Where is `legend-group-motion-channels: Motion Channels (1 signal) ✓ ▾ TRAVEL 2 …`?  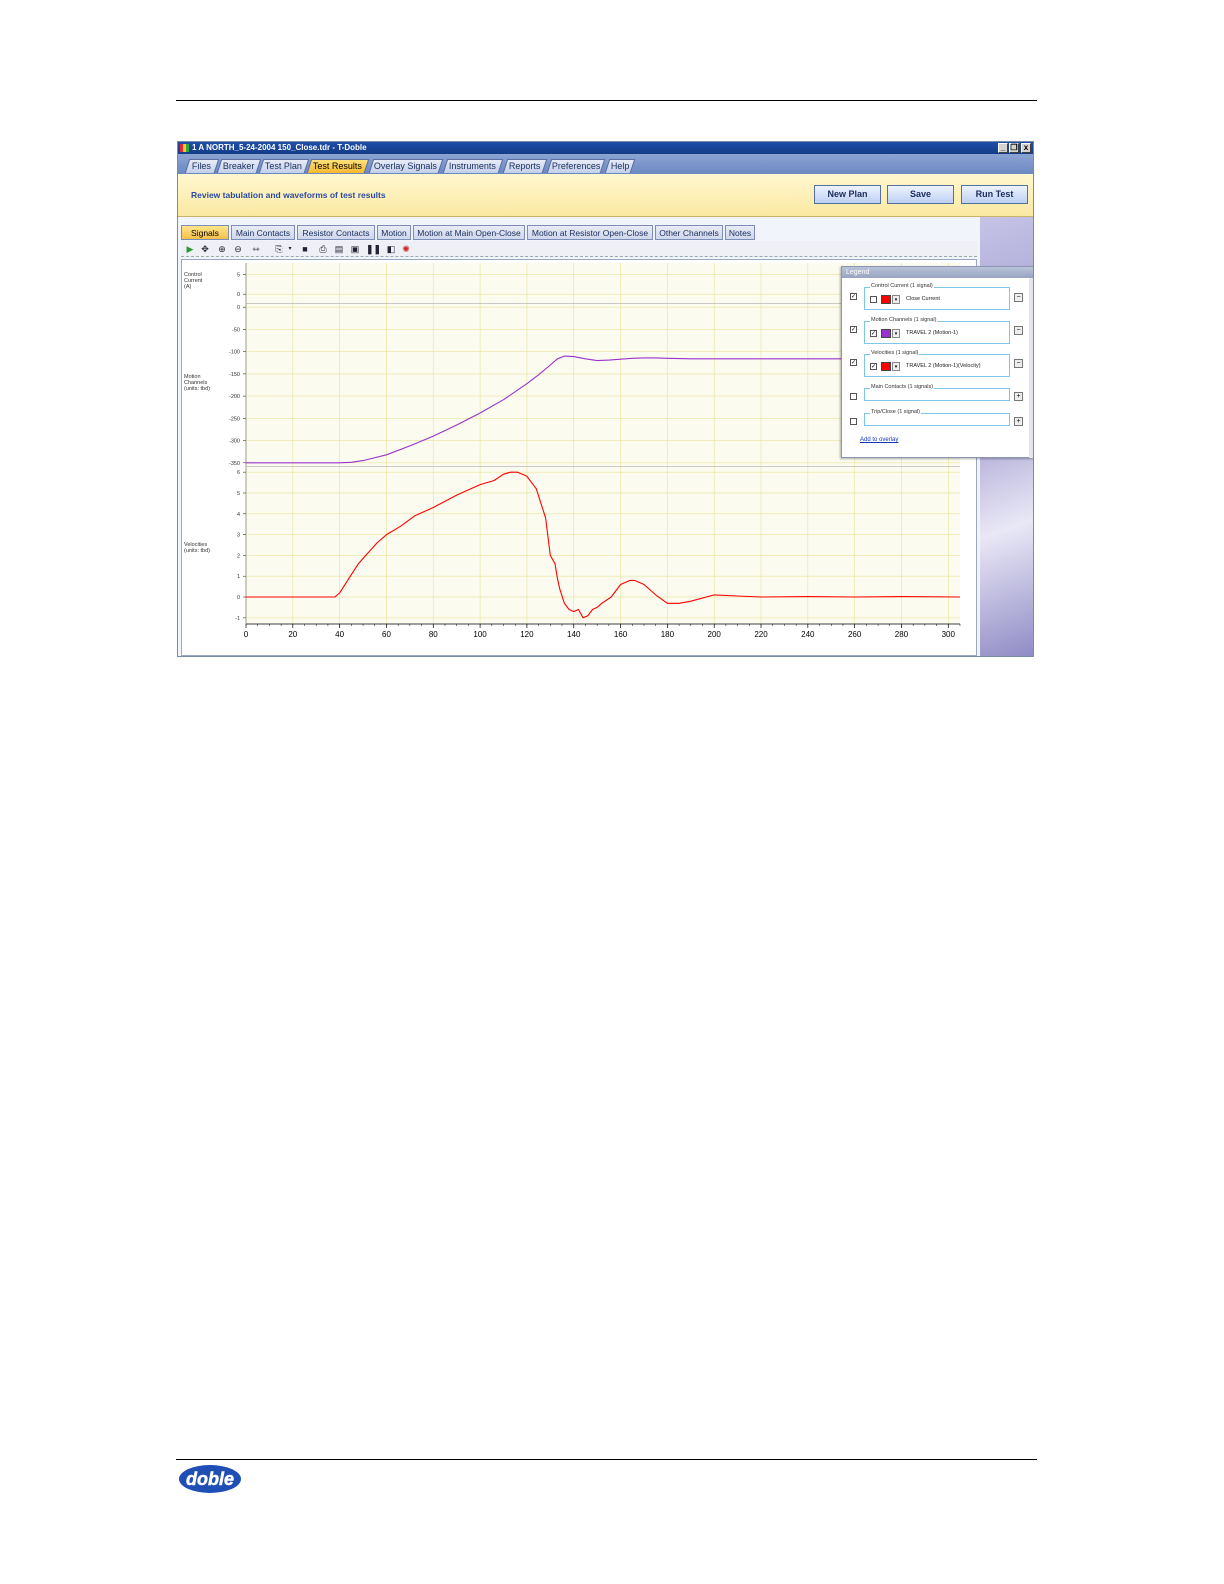 legend-group-motion-channels: Motion Channels (1 signal) ✓ ▾ TRAVEL 2 … is located at coordinates (937, 330).